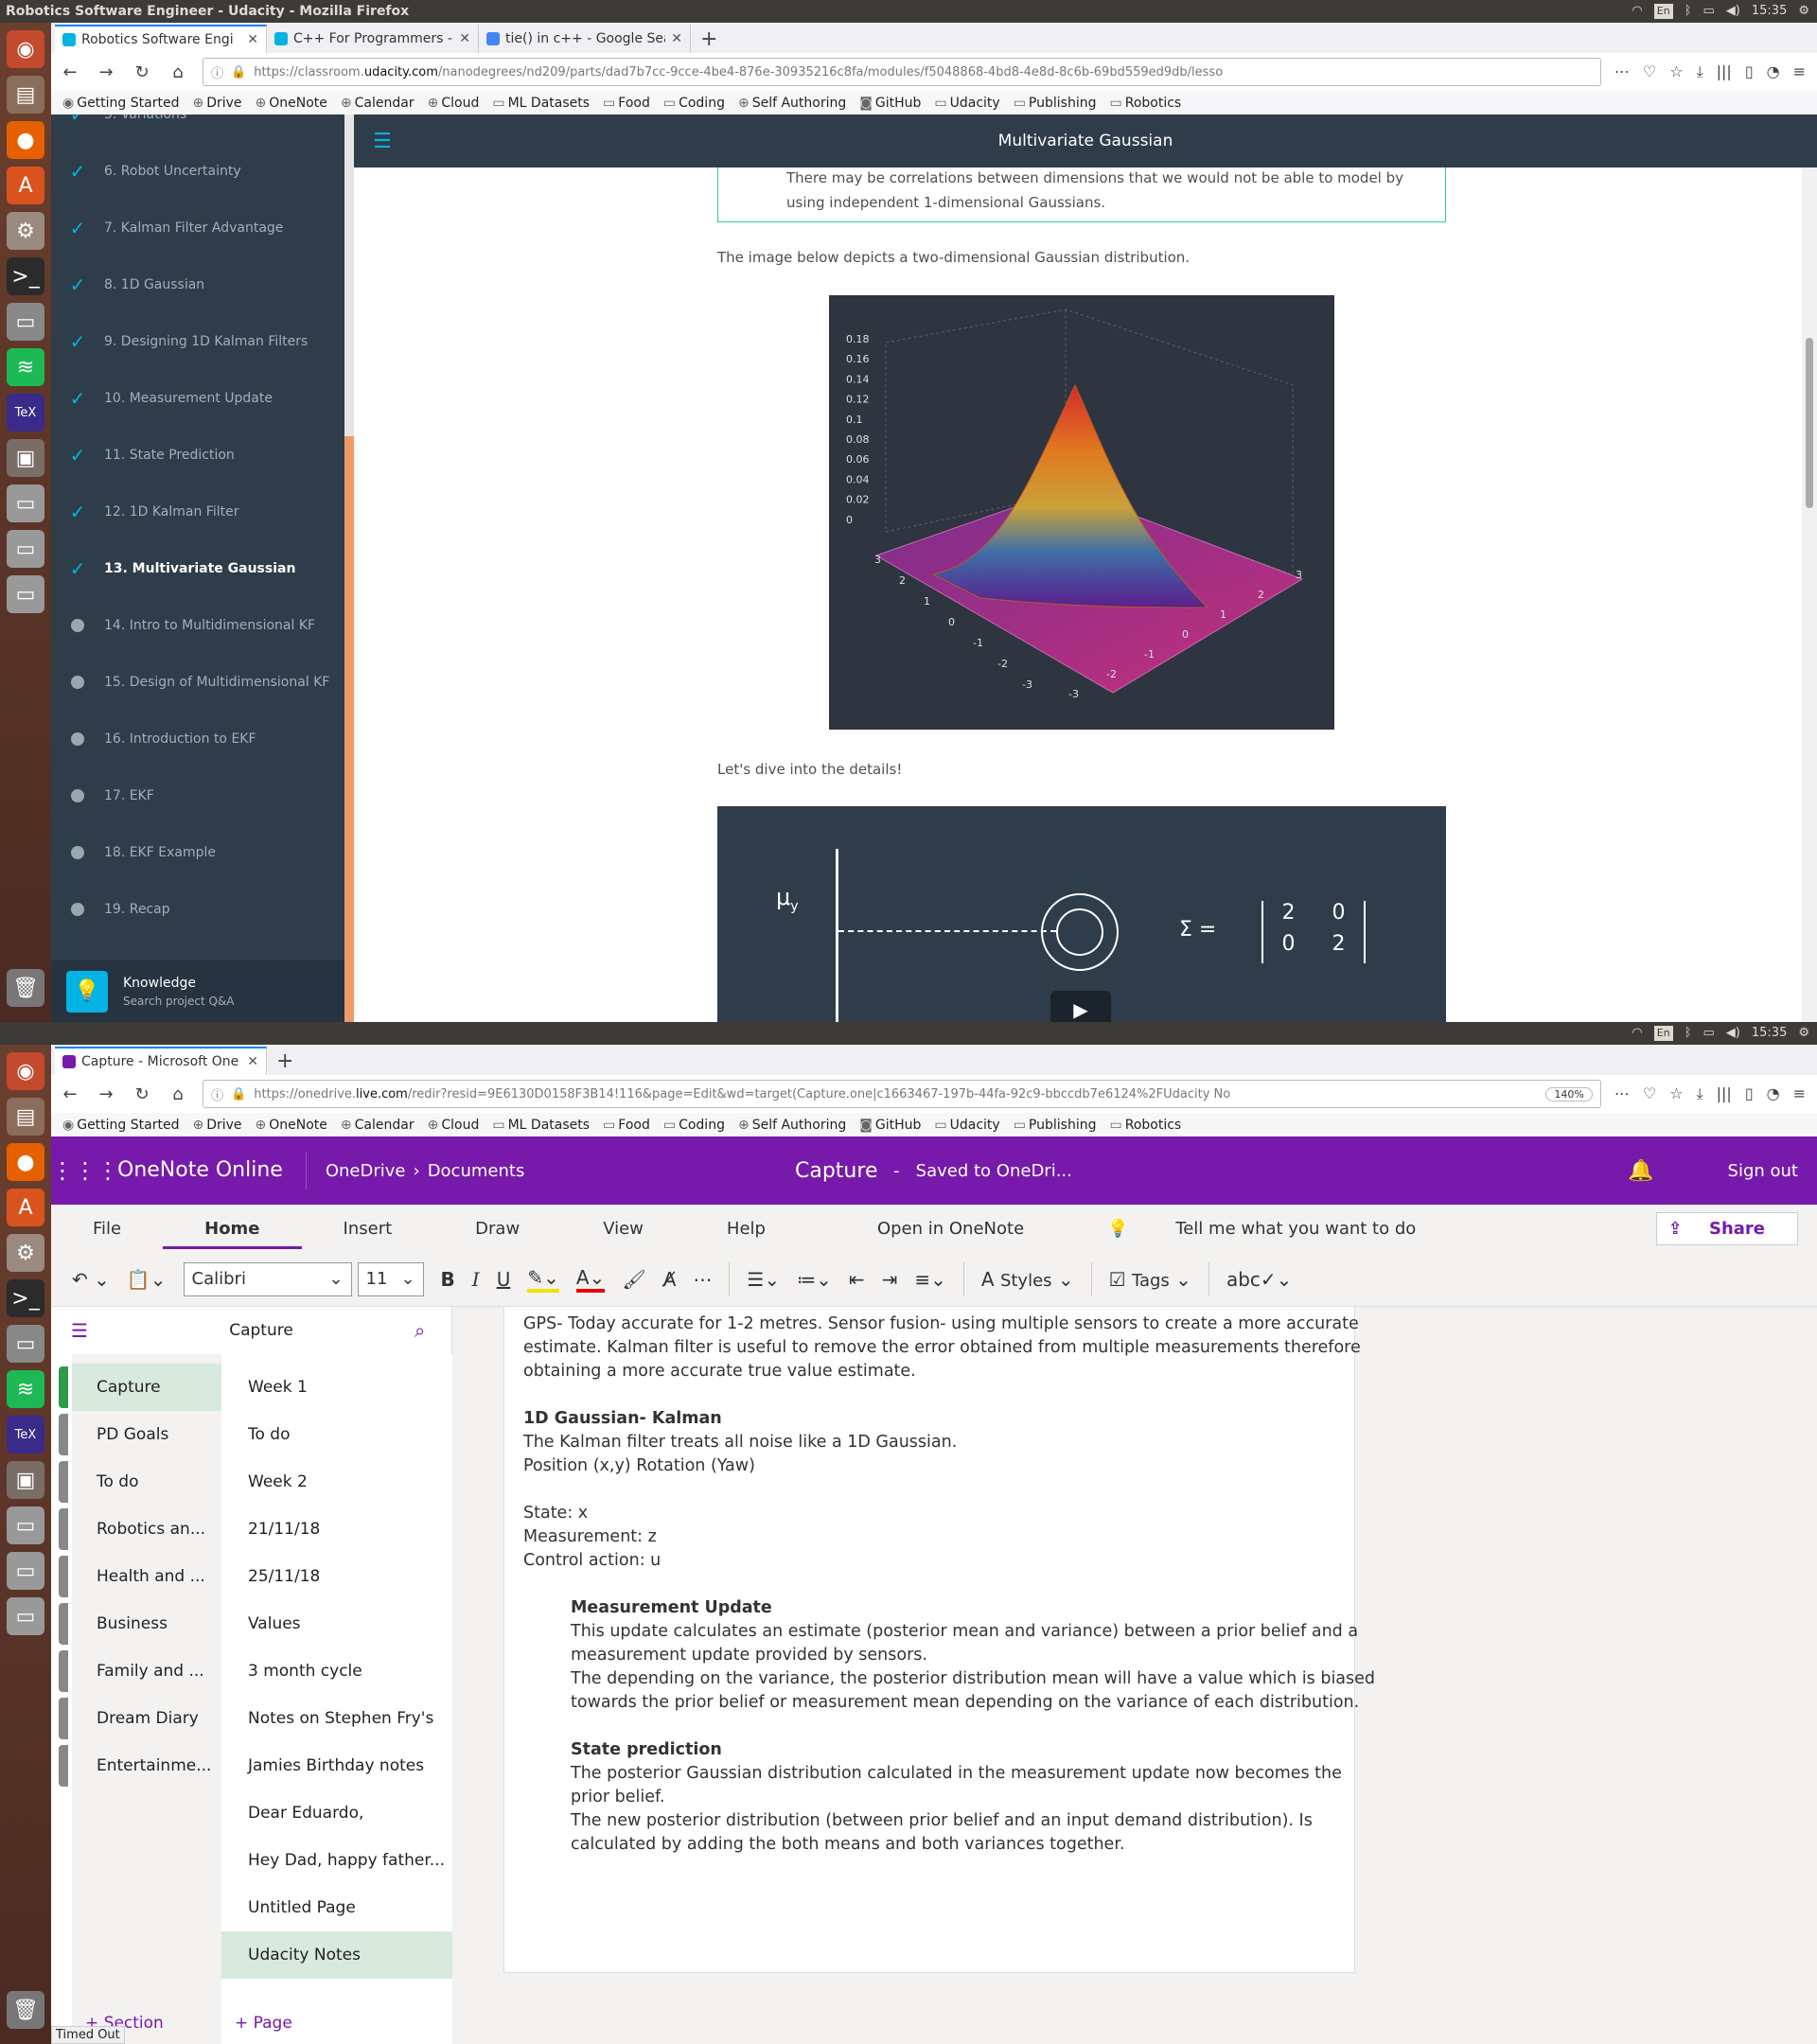  Describe the element at coordinates (541, 103) in the screenshot. I see `bookmark-item: ▭ ML Datasets` at that location.